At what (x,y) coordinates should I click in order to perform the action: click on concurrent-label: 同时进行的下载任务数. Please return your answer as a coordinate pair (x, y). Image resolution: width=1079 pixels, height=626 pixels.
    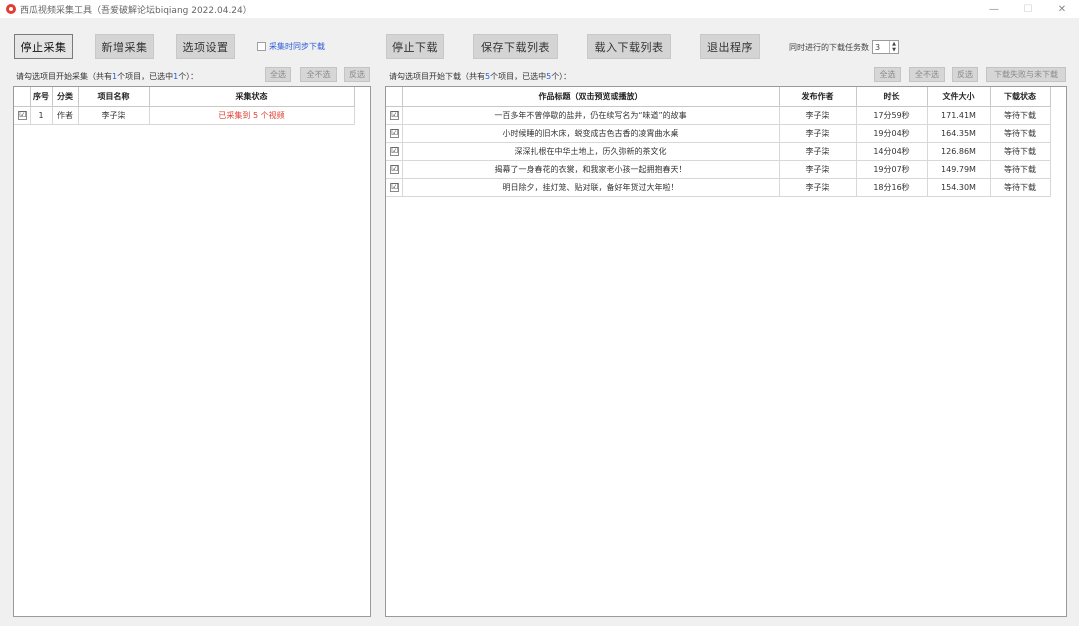
    Looking at the image, I should click on (829, 47).